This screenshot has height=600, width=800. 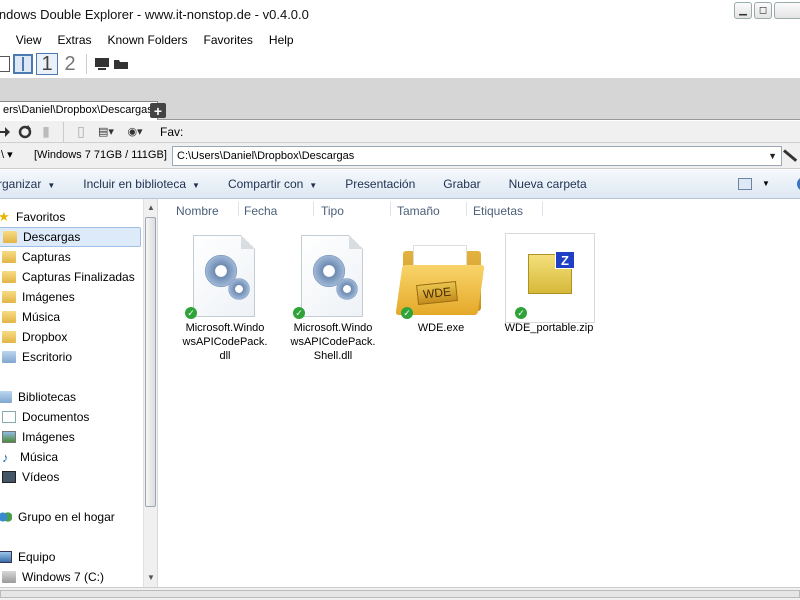 I want to click on menu-file: e, so click(x=4, y=40).